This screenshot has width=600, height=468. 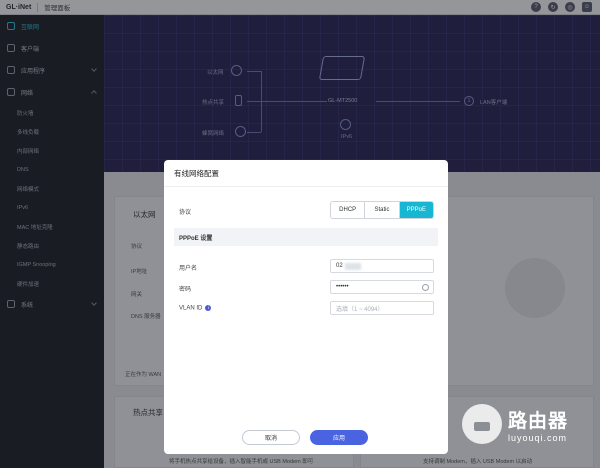 I want to click on pppoe-section-header: PPPoE 设置, so click(x=306, y=237).